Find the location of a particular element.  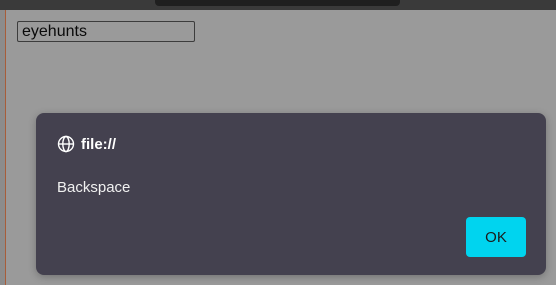

text-input-field is located at coordinates (106, 31).